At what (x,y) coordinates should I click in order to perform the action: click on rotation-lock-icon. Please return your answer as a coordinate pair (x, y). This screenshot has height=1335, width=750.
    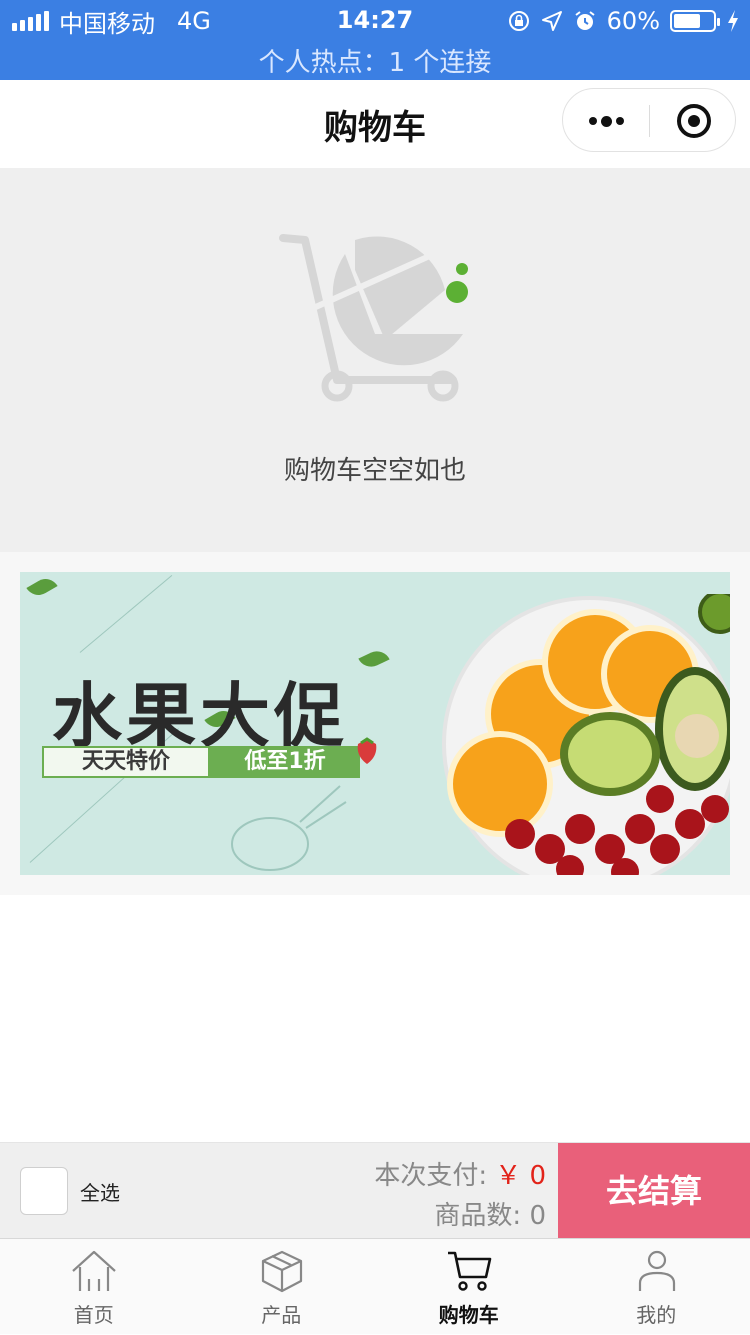
    Looking at the image, I should click on (519, 21).